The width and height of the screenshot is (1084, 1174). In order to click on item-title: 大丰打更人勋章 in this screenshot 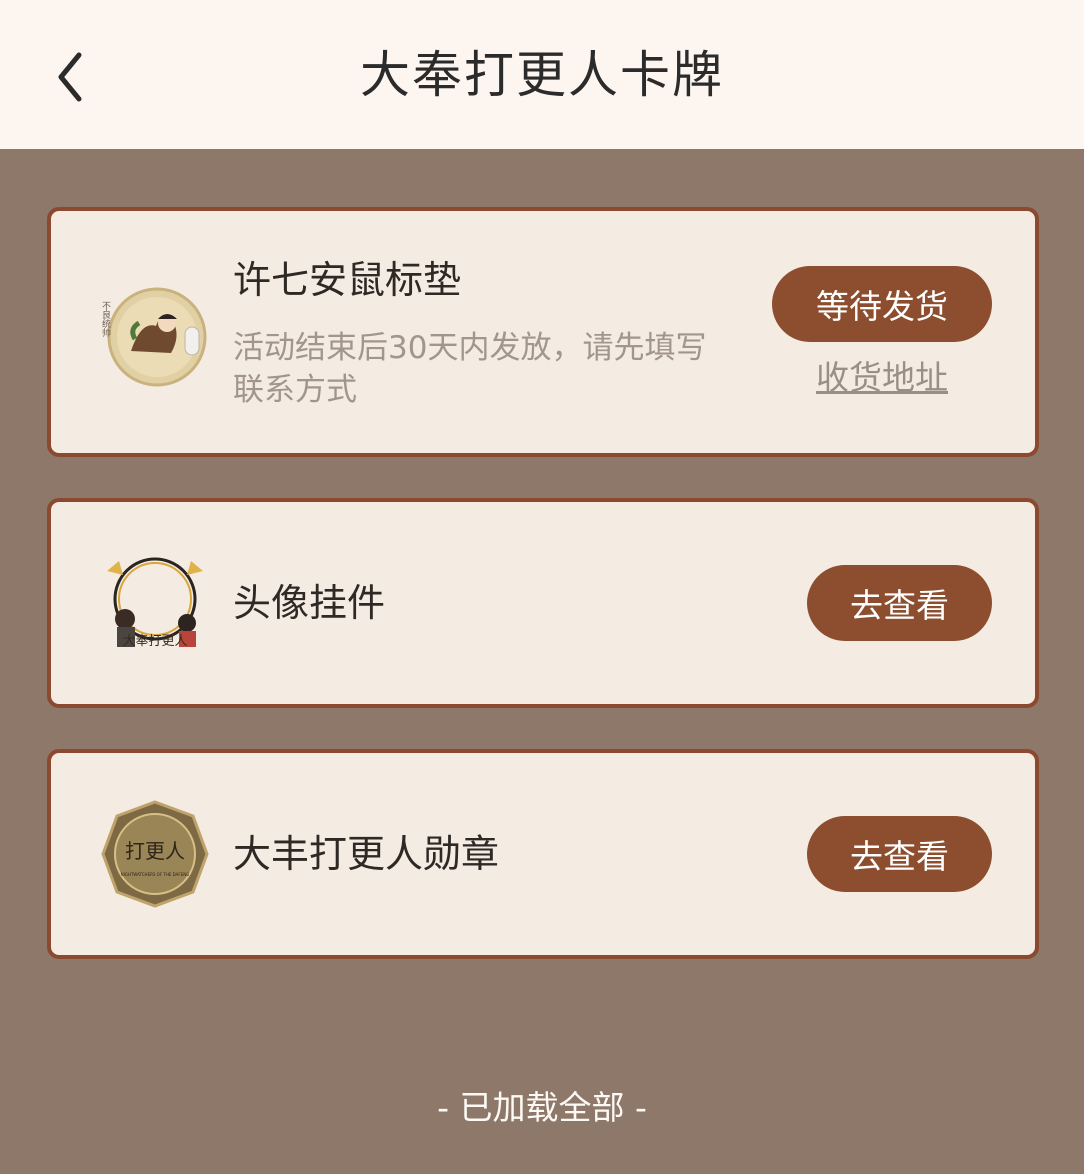, I will do `click(366, 854)`.